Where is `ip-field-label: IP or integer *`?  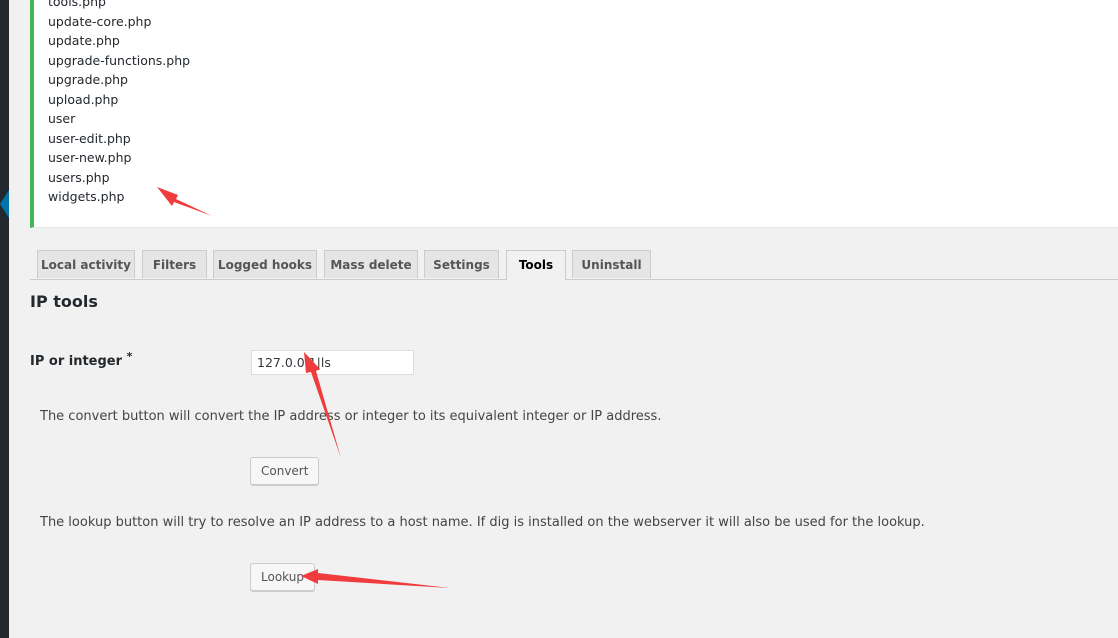
ip-field-label: IP or integer * is located at coordinates (81, 359).